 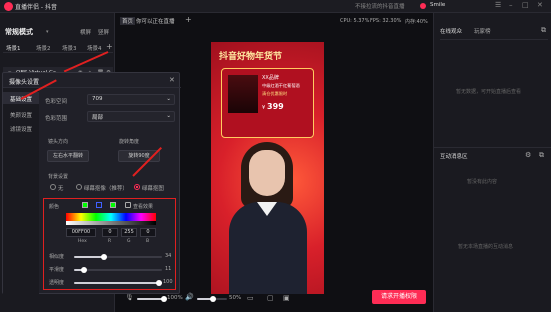 What do you see at coordinates (454, 157) in the screenshot?
I see `interaction-panel-title: 互动消息区` at bounding box center [454, 157].